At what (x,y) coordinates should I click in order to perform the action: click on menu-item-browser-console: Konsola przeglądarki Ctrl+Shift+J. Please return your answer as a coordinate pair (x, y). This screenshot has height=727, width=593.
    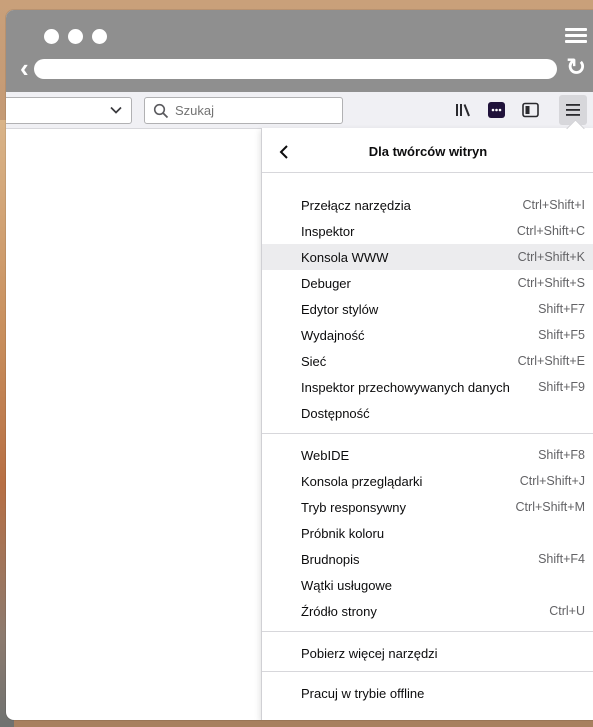
    Looking at the image, I should click on (427, 481).